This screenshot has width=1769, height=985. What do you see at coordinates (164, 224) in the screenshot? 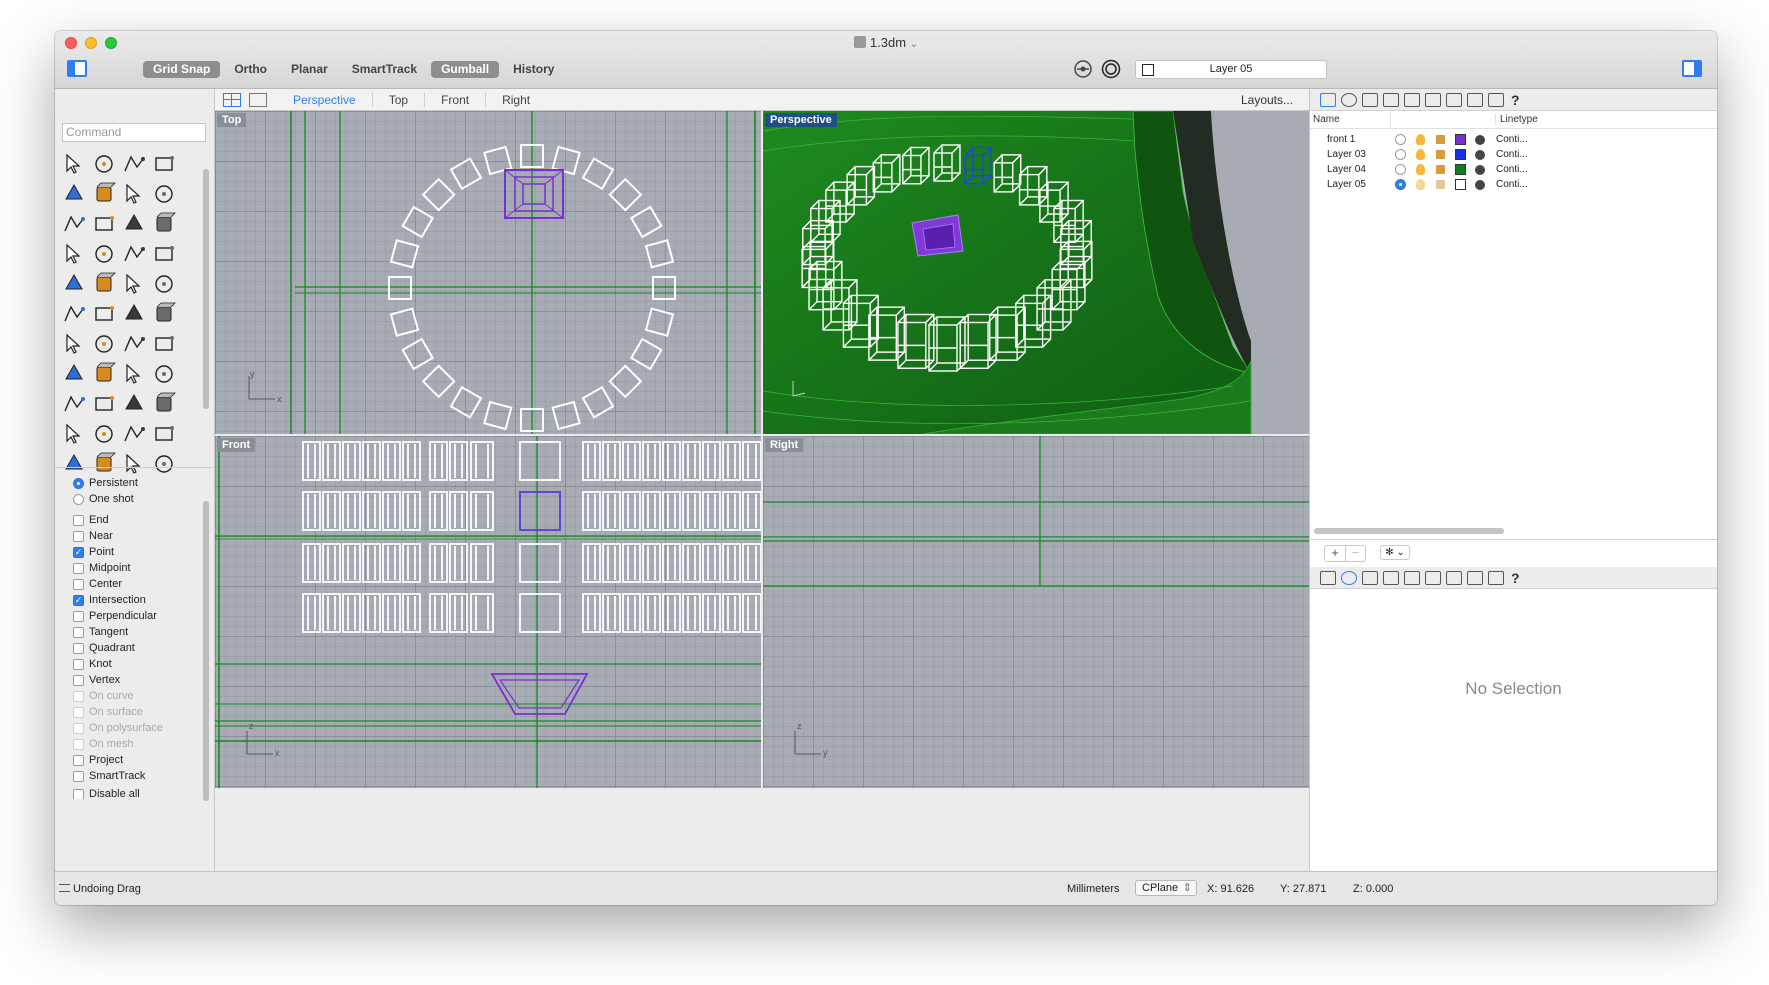
I see `sweep-icon` at bounding box center [164, 224].